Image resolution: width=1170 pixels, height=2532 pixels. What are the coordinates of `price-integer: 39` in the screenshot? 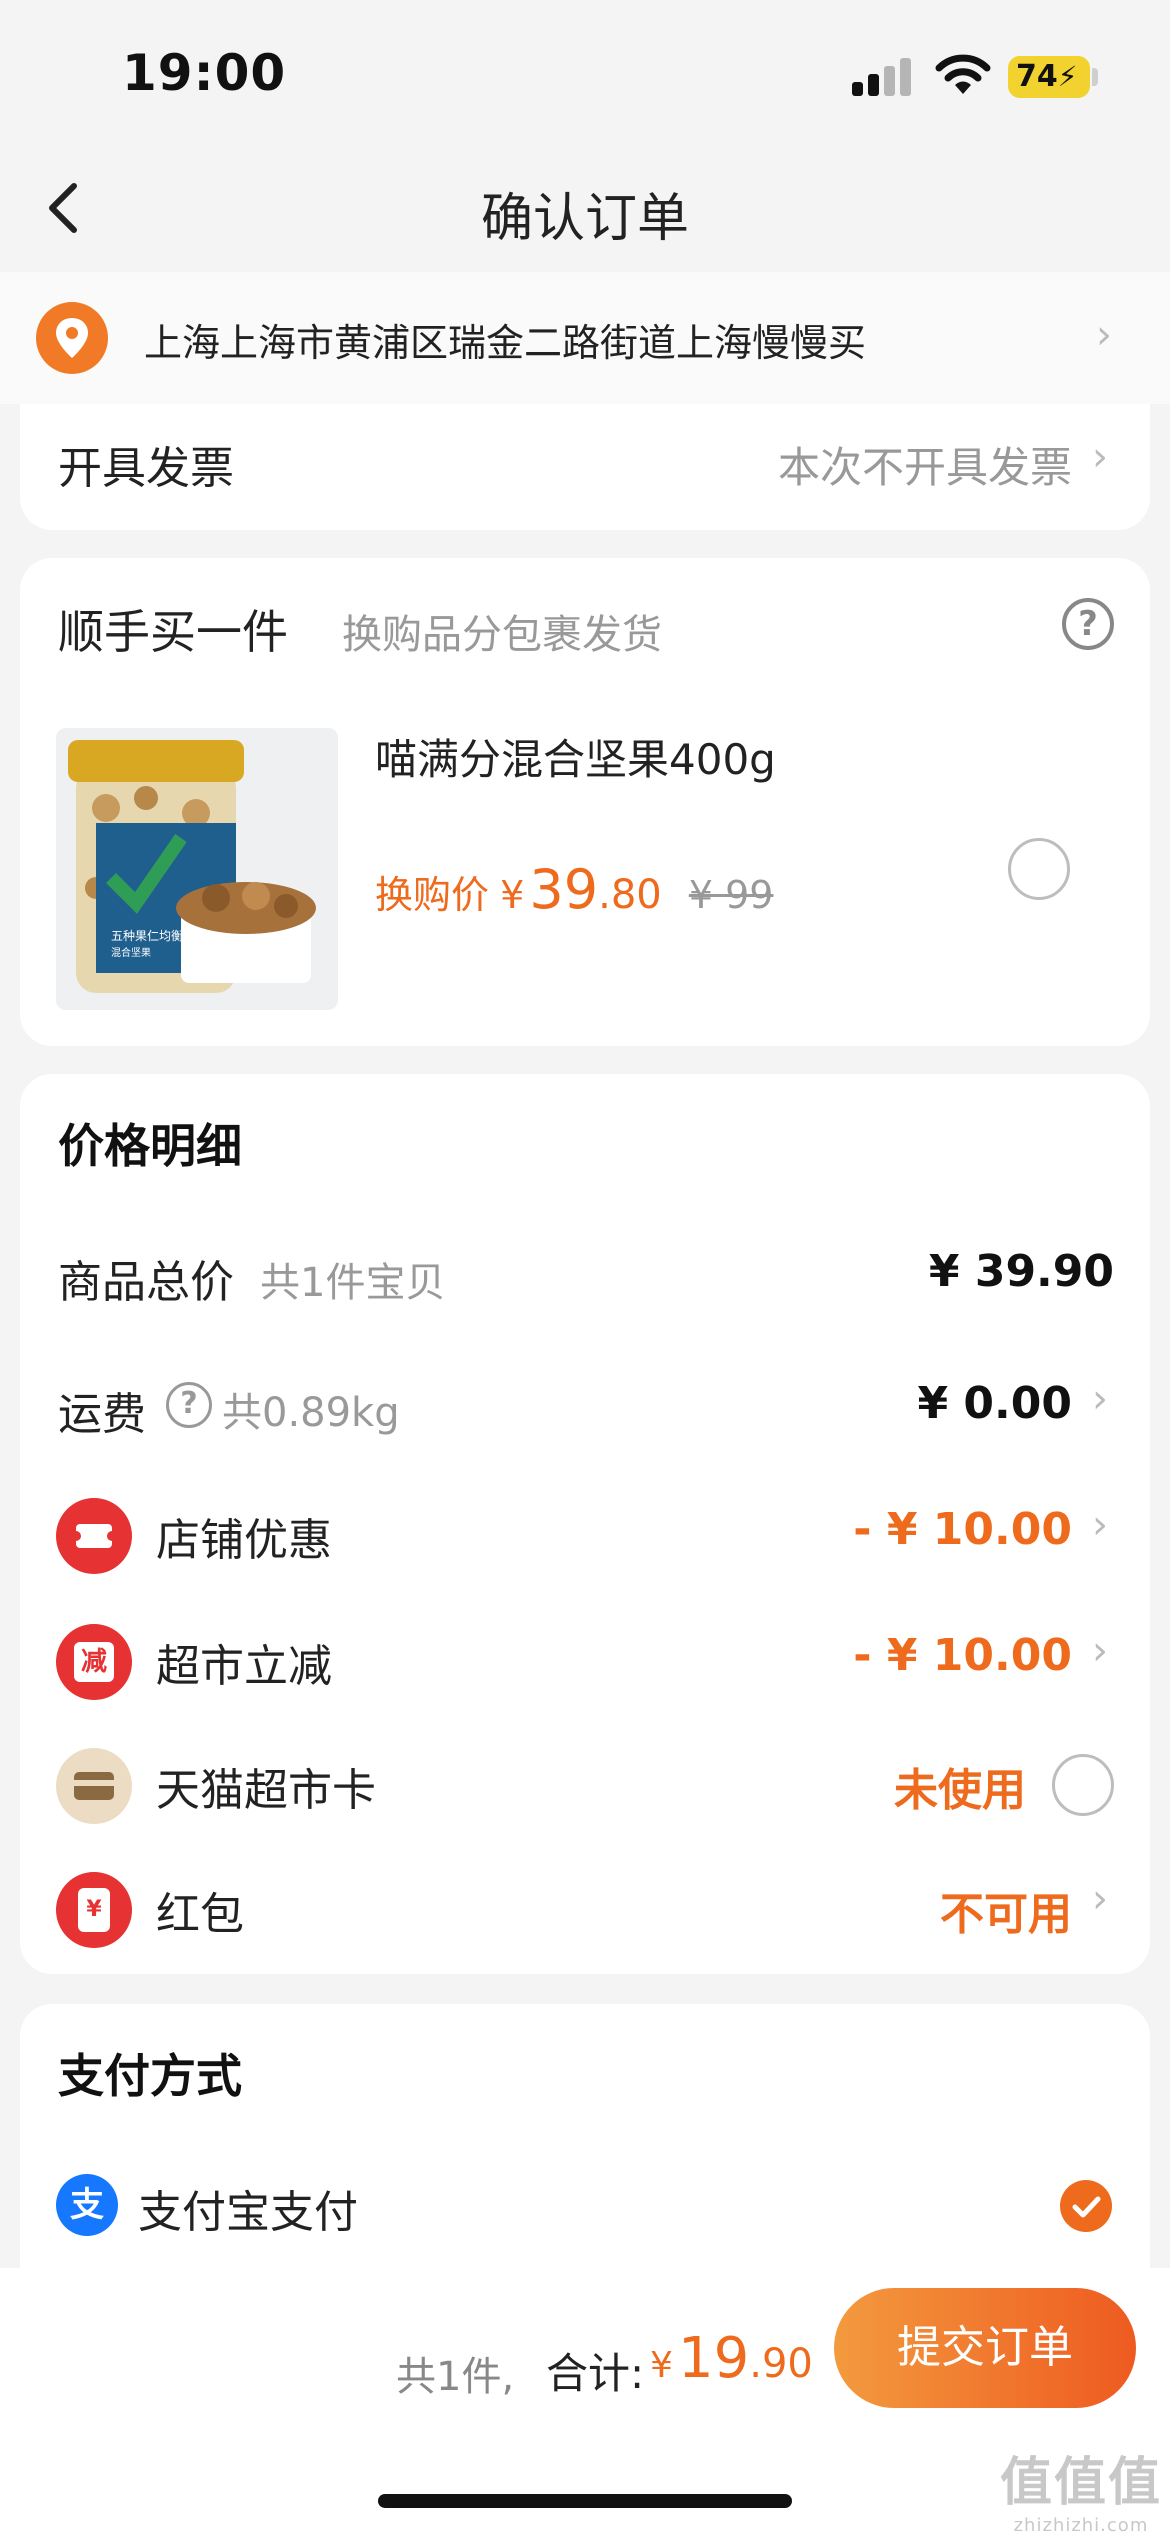 It's located at (564, 889).